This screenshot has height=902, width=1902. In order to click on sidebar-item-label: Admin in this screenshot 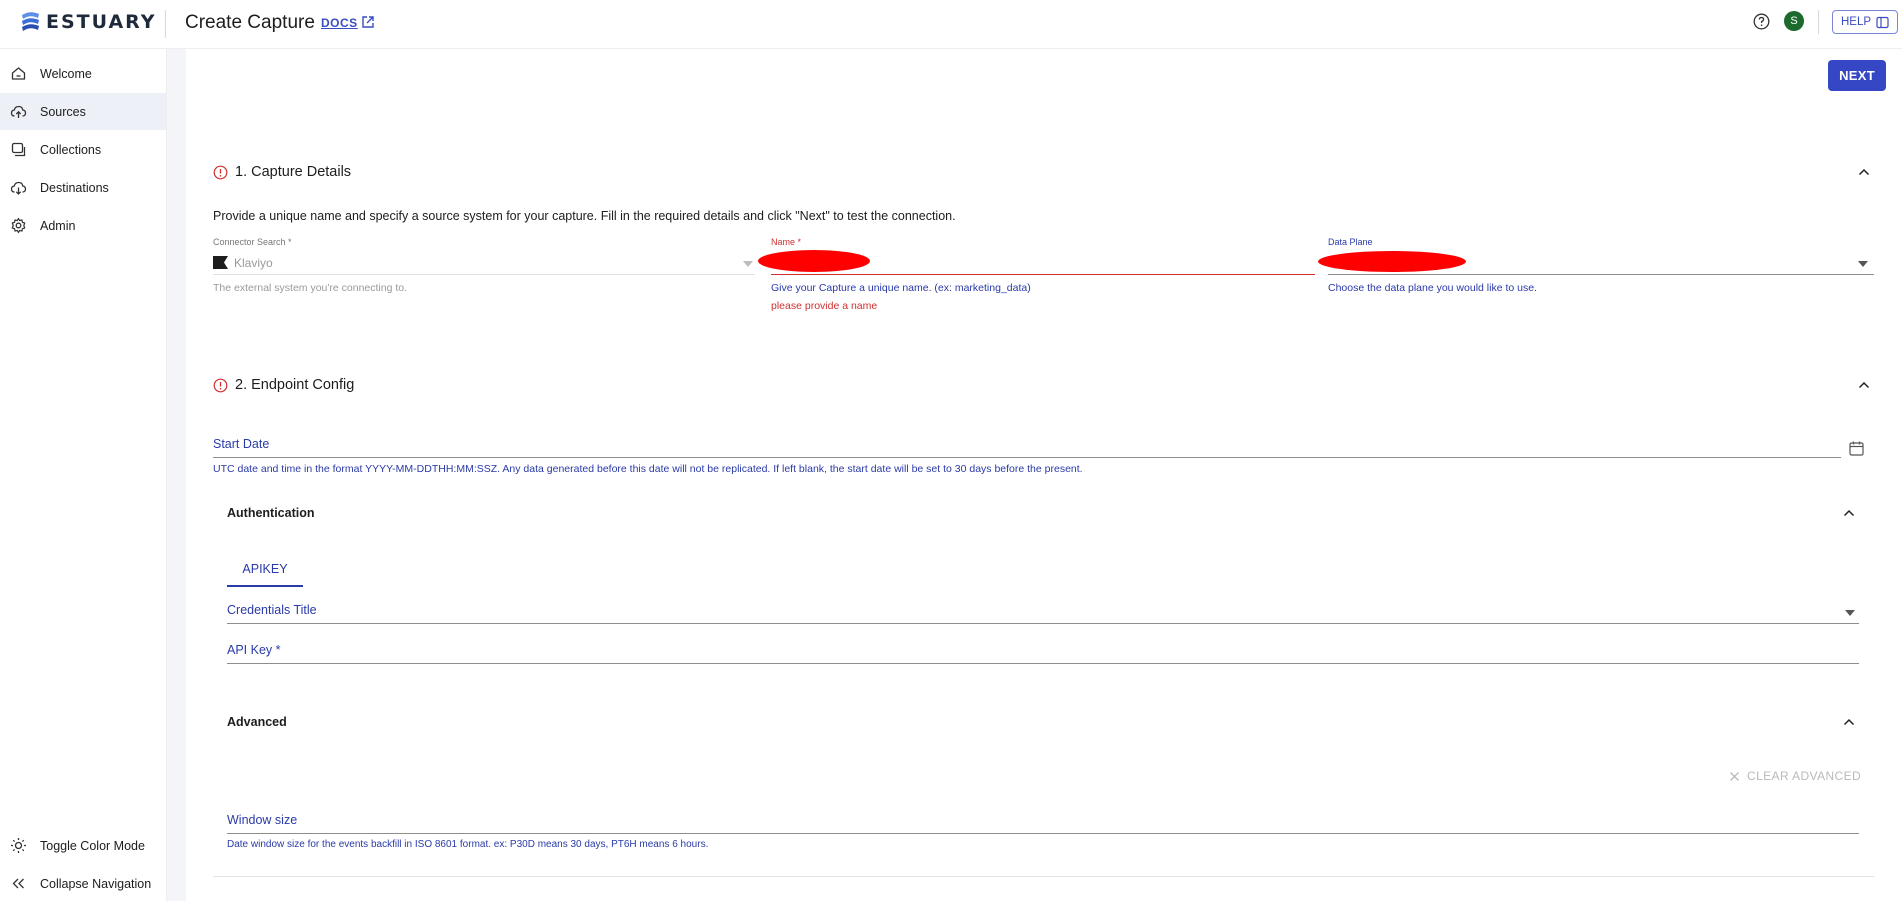, I will do `click(58, 225)`.